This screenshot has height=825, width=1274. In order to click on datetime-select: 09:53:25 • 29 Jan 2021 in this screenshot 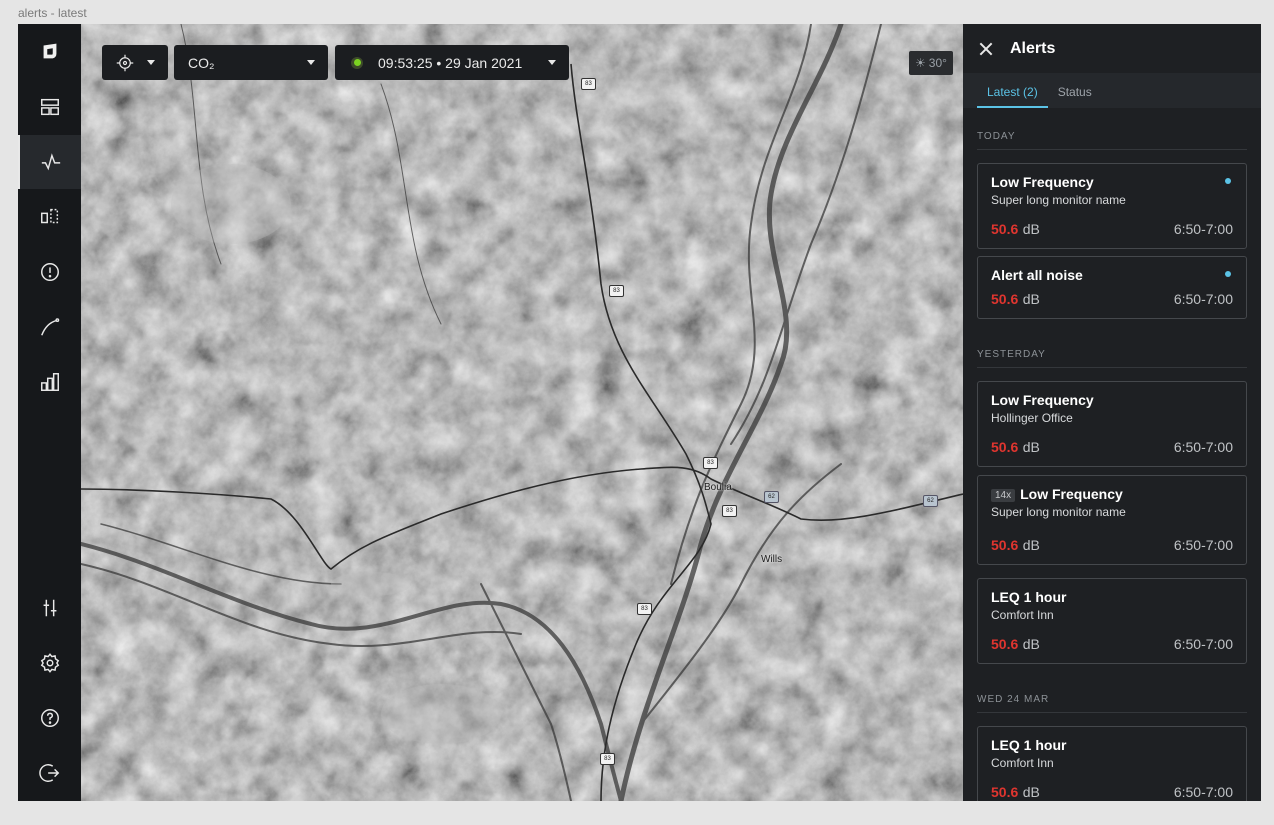, I will do `click(452, 62)`.